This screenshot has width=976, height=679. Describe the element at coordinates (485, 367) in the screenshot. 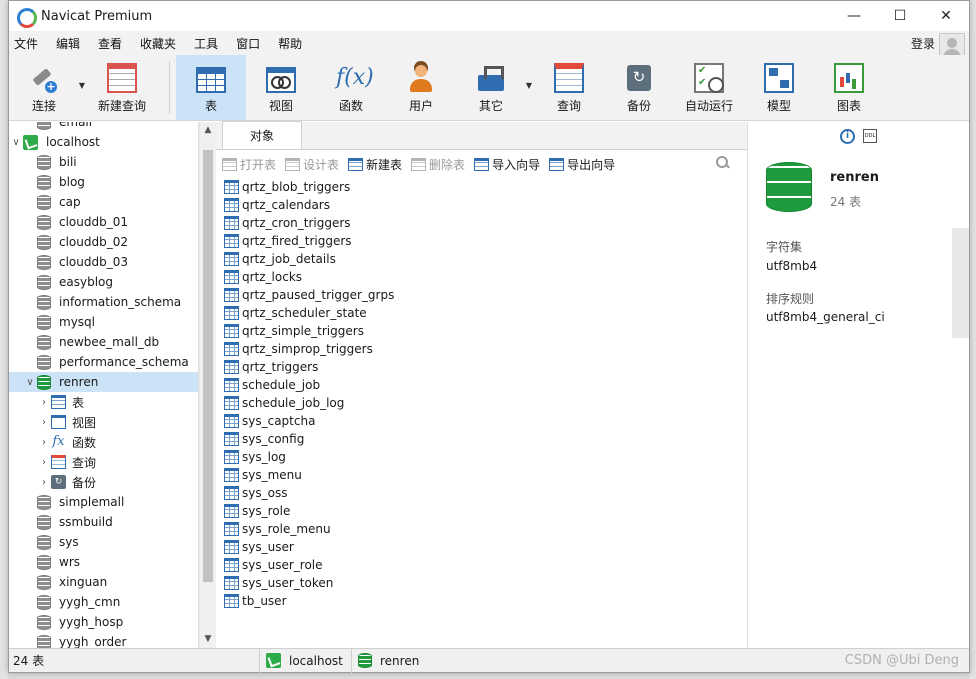

I see `table-row: qrtz_triggers` at that location.